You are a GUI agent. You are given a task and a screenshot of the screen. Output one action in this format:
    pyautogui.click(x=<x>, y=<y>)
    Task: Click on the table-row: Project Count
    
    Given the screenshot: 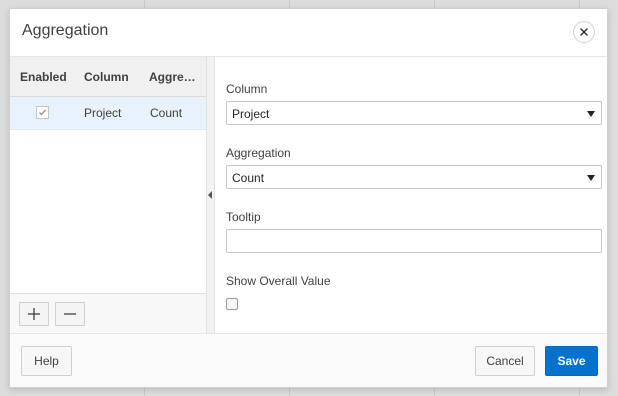 What is the action you would take?
    pyautogui.click(x=108, y=113)
    